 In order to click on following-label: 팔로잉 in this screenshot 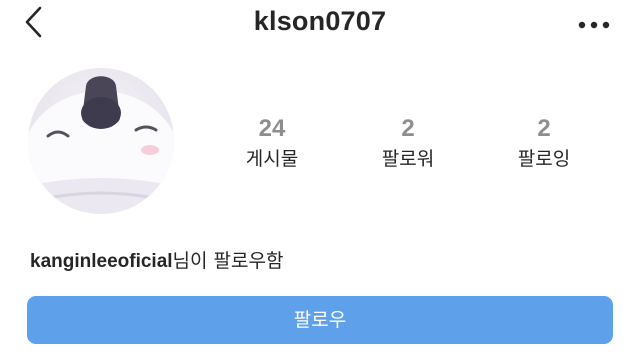, I will do `click(544, 159)`.